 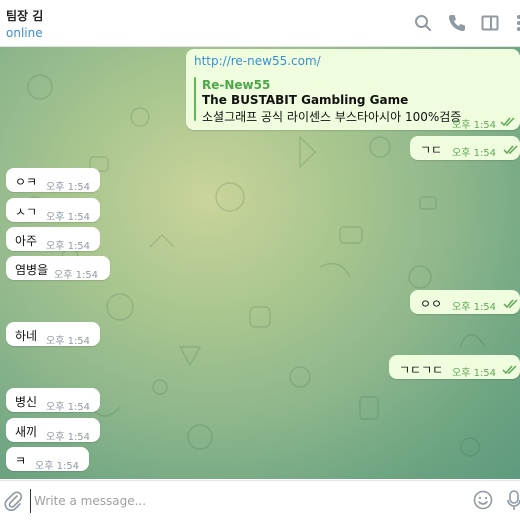 What do you see at coordinates (53, 239) in the screenshot?
I see `message-incoming: 아주 오후 1:54` at bounding box center [53, 239].